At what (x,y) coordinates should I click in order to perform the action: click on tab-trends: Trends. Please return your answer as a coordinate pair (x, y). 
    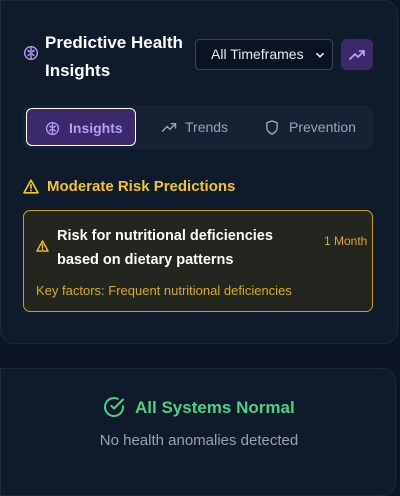
    Looking at the image, I should click on (199, 127).